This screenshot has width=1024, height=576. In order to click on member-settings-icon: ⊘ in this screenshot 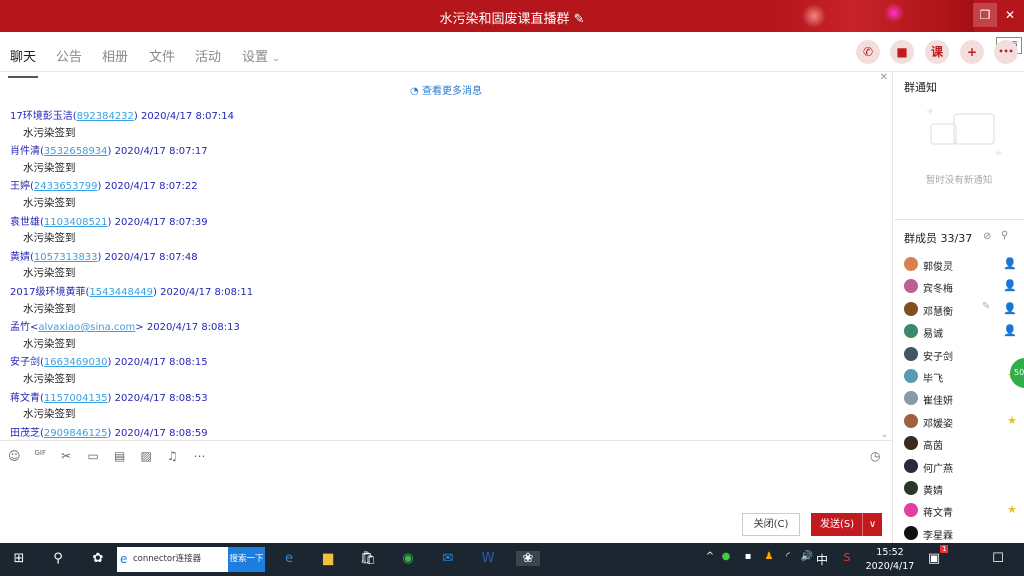, I will do `click(987, 236)`.